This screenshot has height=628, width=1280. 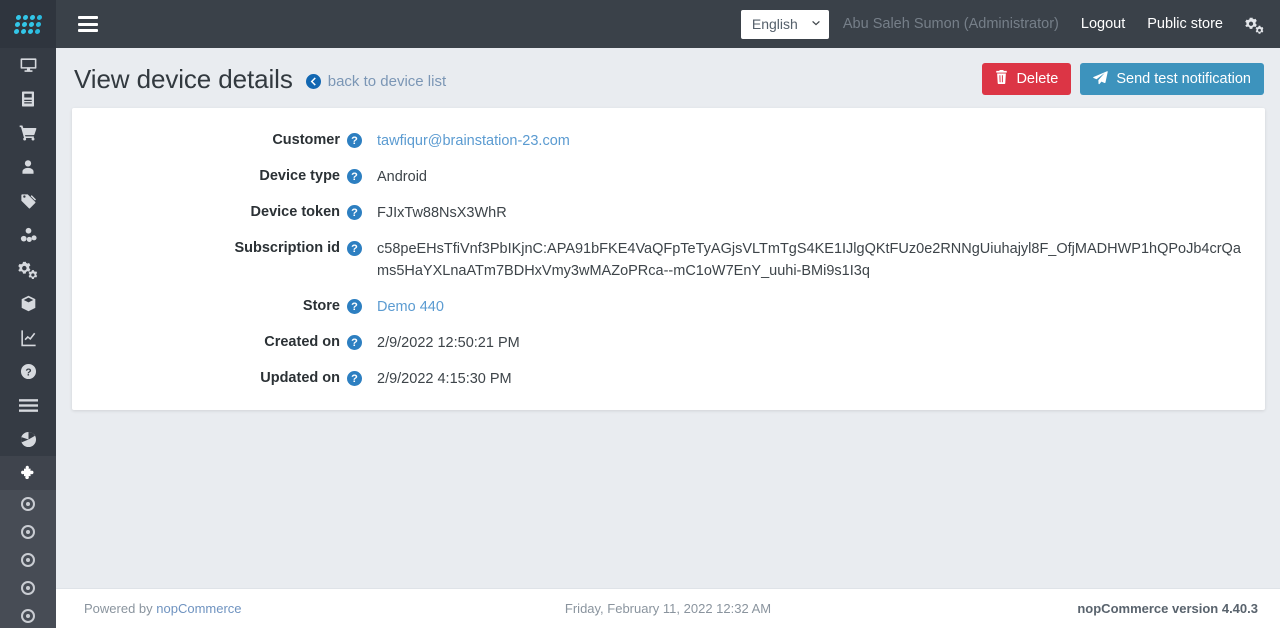 I want to click on detail-label-wrapper: Subscription id ?, so click(x=217, y=260).